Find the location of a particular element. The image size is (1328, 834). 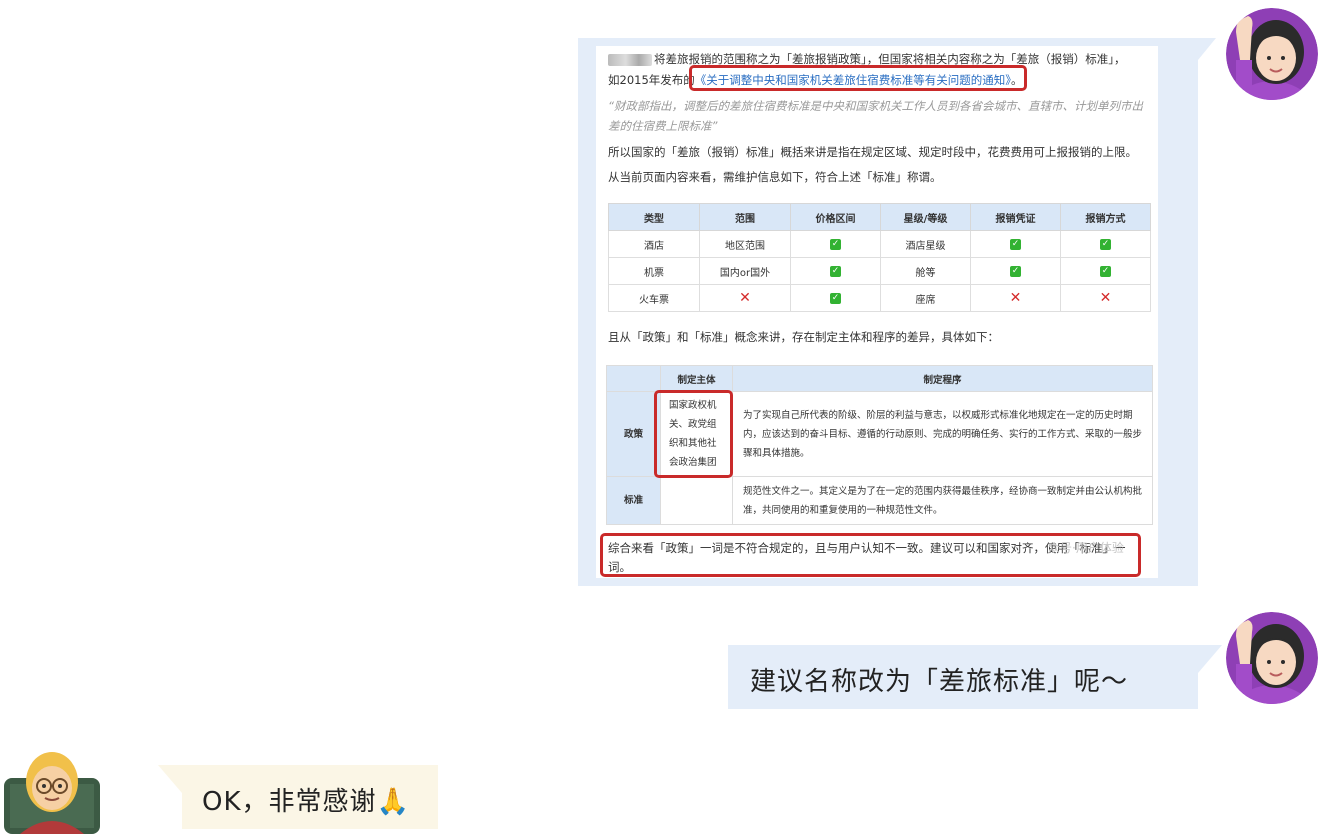

table-cell: 机票 is located at coordinates (654, 271).